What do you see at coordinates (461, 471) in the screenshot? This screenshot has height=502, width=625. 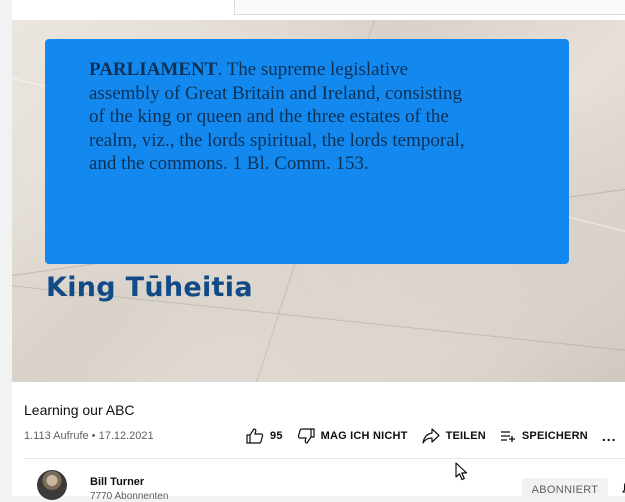 I see `mouse-pointer-icon` at bounding box center [461, 471].